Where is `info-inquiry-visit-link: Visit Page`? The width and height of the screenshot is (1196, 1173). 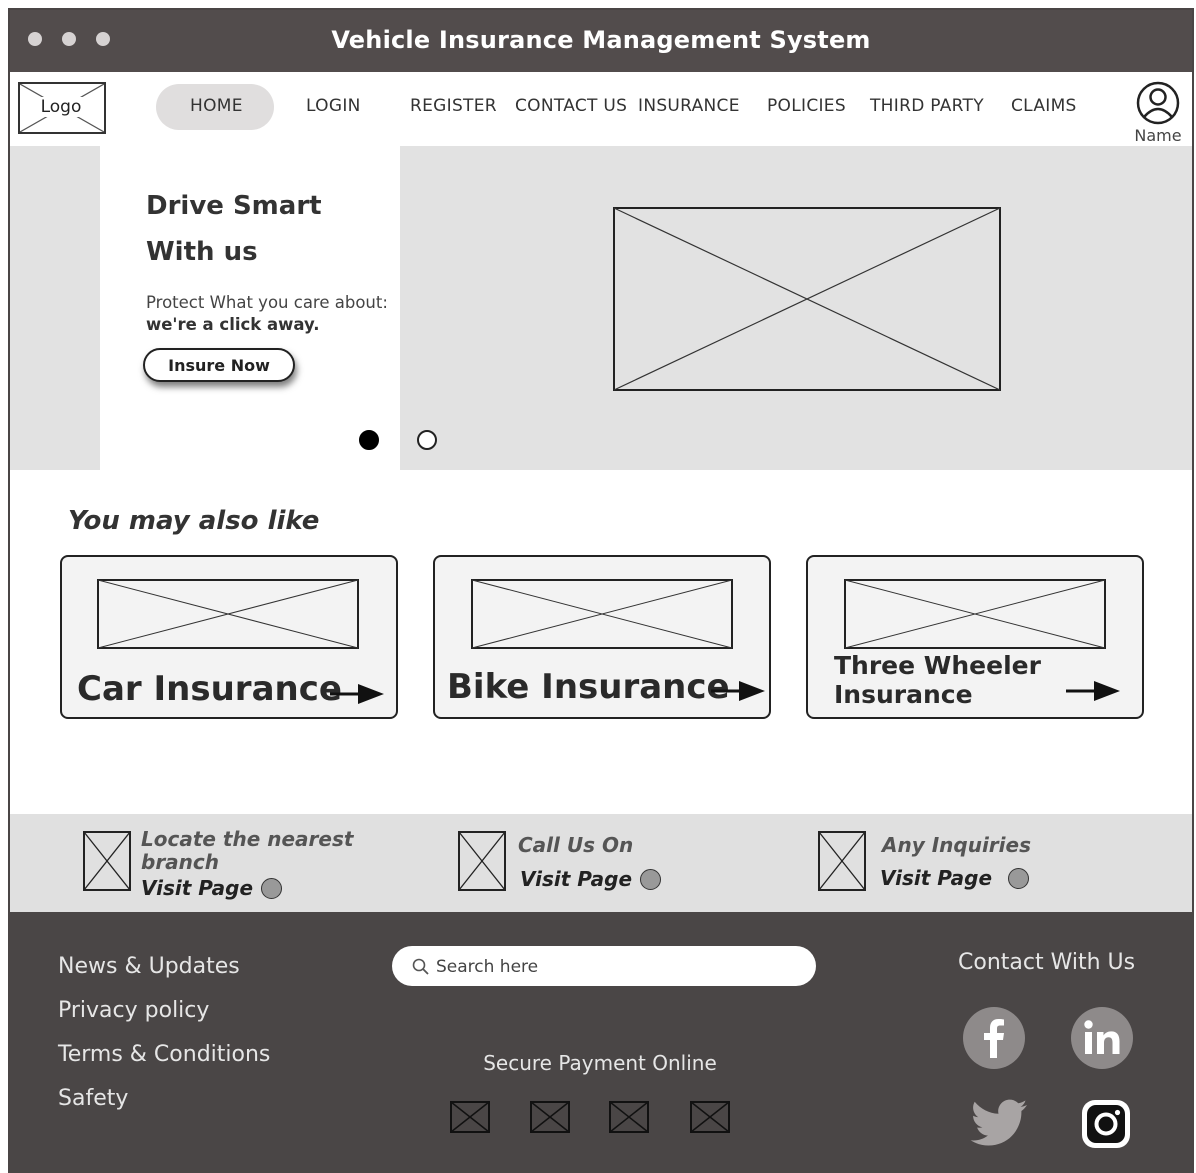 info-inquiry-visit-link: Visit Page is located at coordinates (955, 878).